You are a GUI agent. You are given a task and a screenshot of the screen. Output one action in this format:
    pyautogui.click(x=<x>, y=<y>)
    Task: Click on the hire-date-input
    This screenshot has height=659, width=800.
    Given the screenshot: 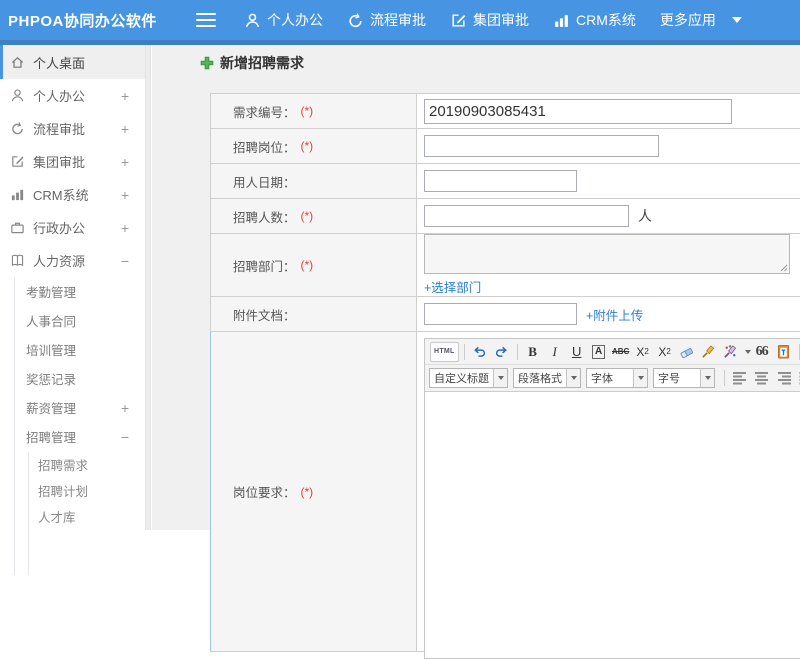 What is the action you would take?
    pyautogui.click(x=500, y=181)
    